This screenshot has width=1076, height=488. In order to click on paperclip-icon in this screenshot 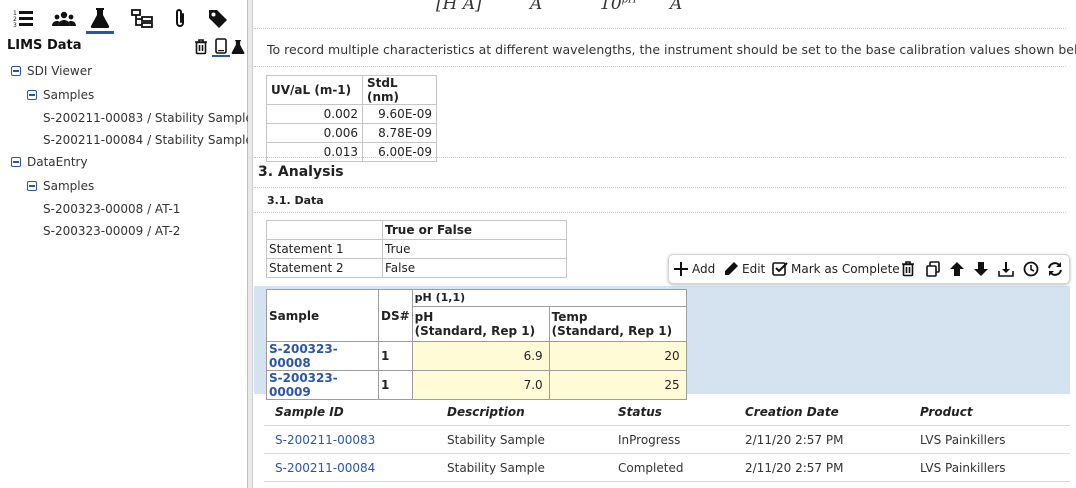, I will do `click(180, 19)`.